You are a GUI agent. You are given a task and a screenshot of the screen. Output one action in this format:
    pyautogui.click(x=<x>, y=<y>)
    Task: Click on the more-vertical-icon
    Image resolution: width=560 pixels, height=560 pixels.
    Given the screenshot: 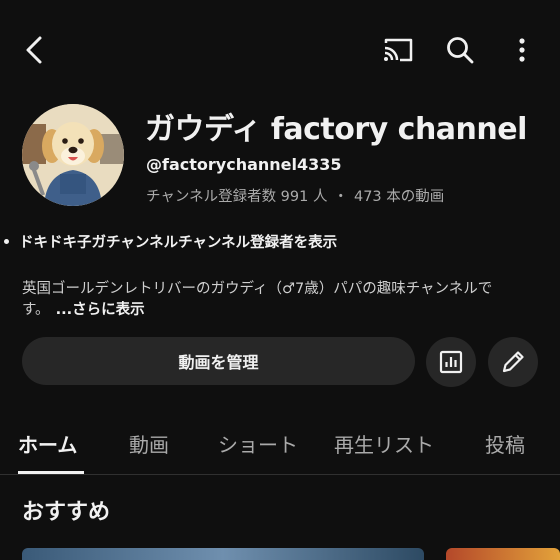 What is the action you would take?
    pyautogui.click(x=522, y=50)
    